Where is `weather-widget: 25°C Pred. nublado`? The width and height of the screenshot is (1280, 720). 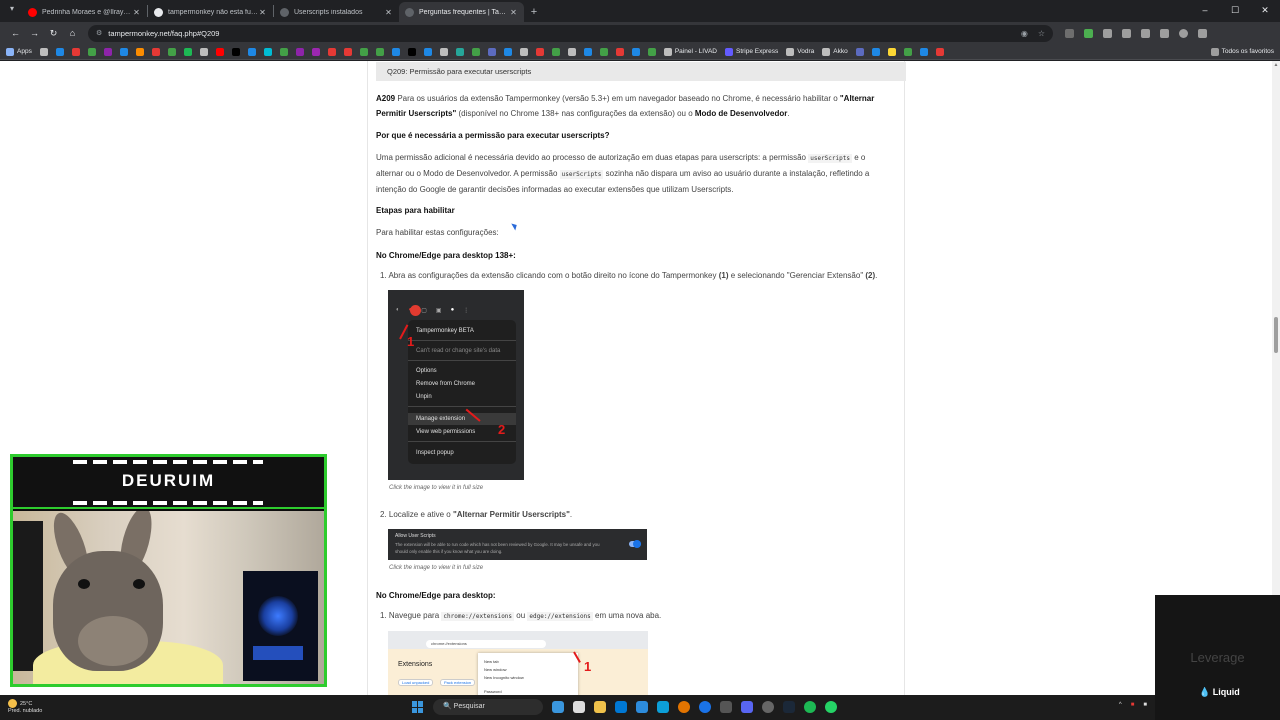 weather-widget: 25°C Pred. nublado is located at coordinates (25, 707).